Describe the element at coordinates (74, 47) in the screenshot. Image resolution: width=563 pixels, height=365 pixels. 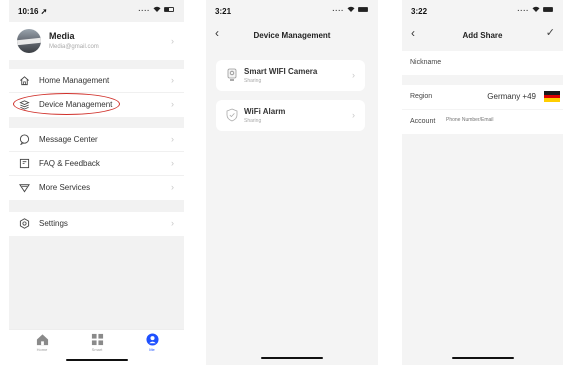
I see `profile-email: Media@gmail.com` at that location.